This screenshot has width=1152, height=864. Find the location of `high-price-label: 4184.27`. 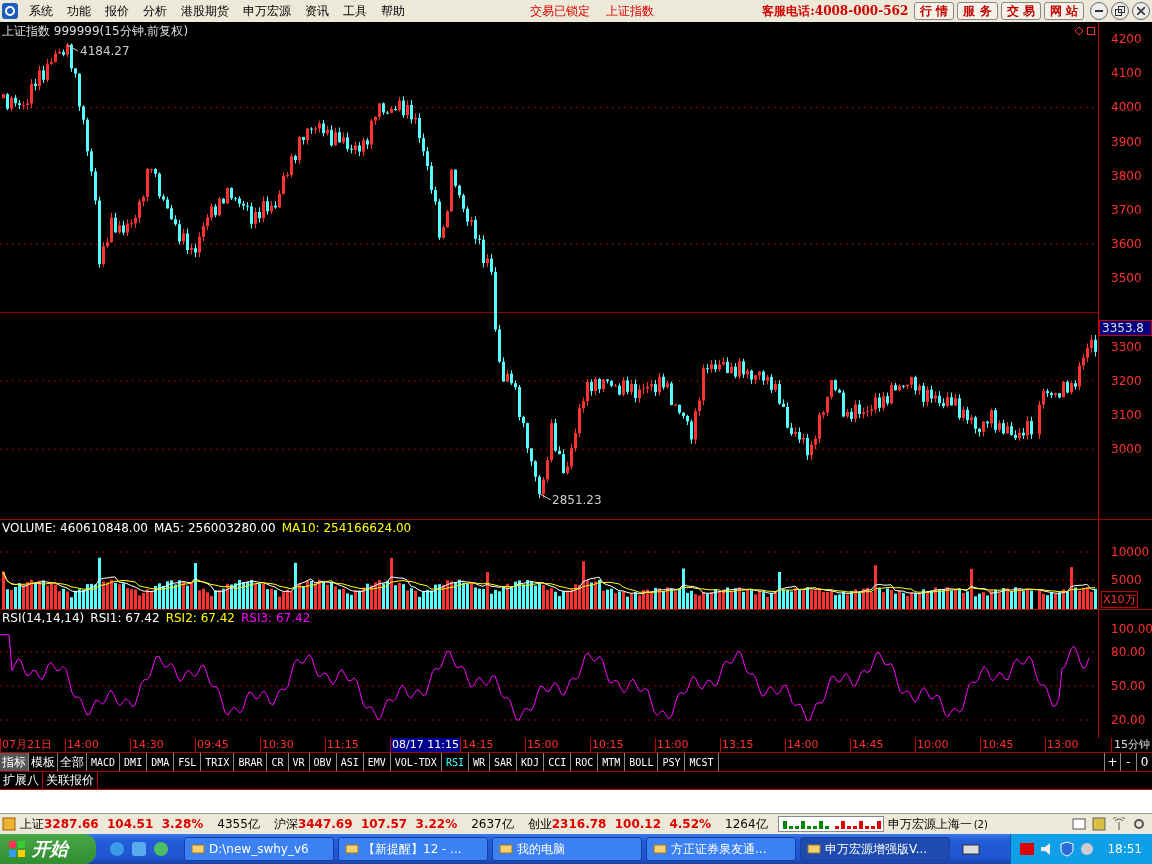

high-price-label: 4184.27 is located at coordinates (105, 51).